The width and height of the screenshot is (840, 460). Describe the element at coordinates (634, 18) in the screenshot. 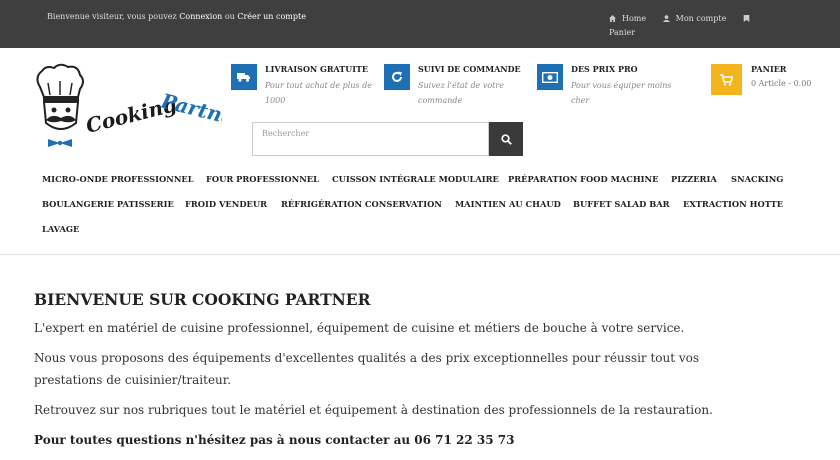

I see `home-label: Home` at that location.